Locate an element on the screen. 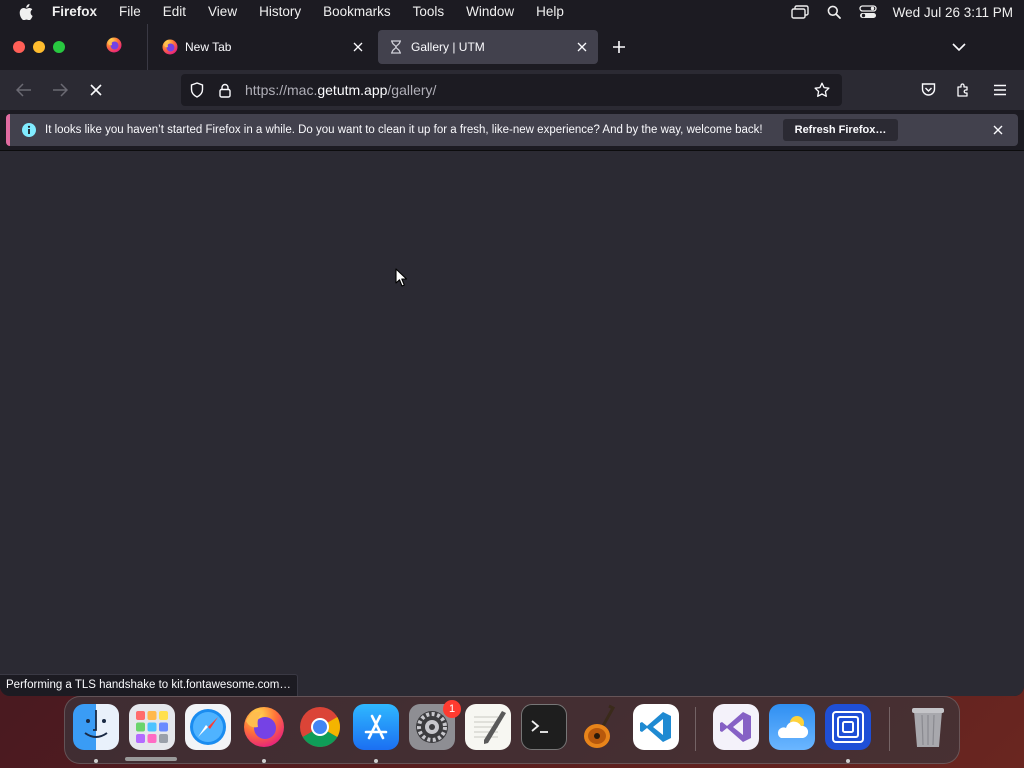  minimize-window-button is located at coordinates (39, 47).